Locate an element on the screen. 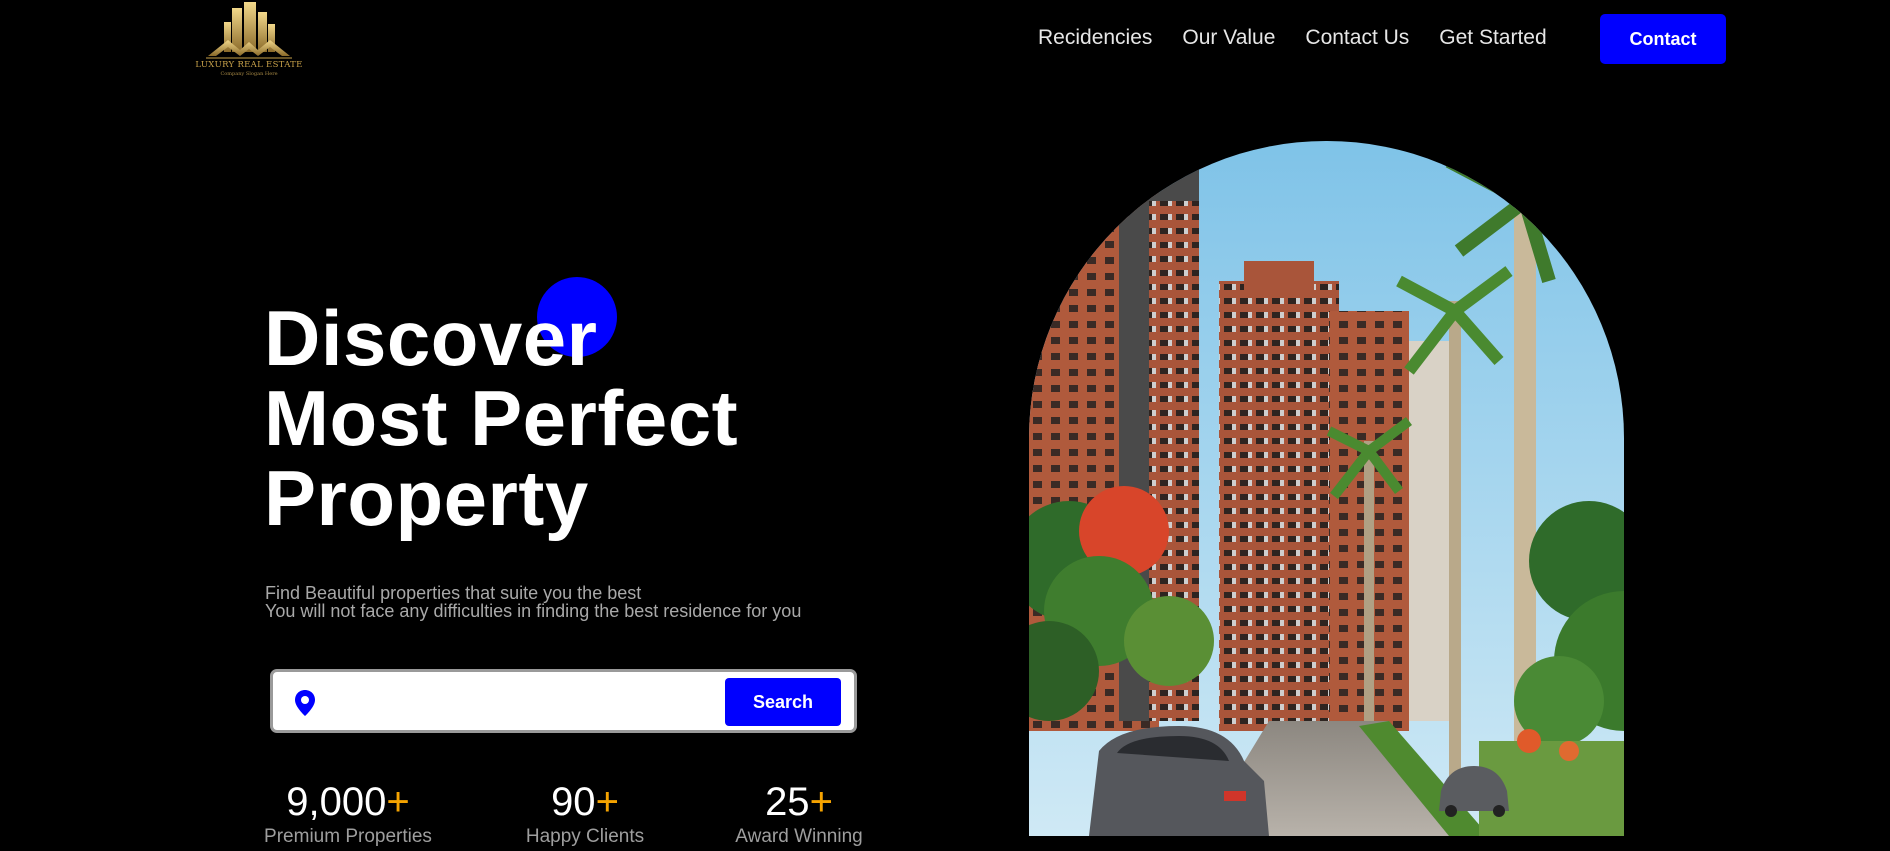  stat-value: 25 is located at coordinates (787, 802).